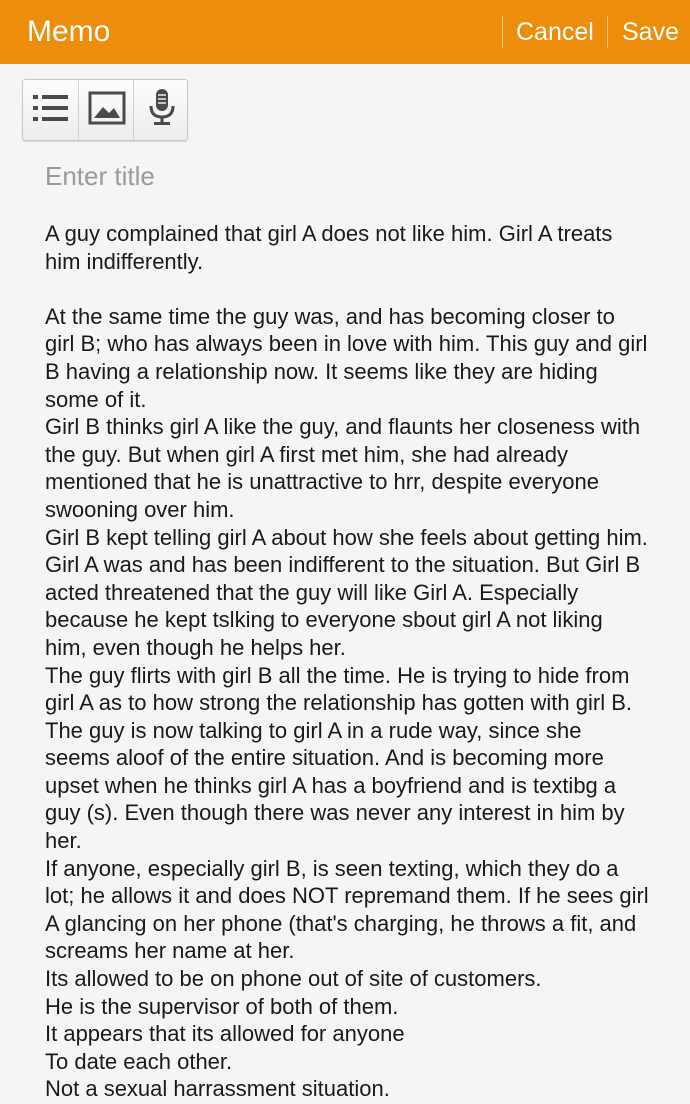  What do you see at coordinates (650, 32) in the screenshot?
I see `save-button: Save` at bounding box center [650, 32].